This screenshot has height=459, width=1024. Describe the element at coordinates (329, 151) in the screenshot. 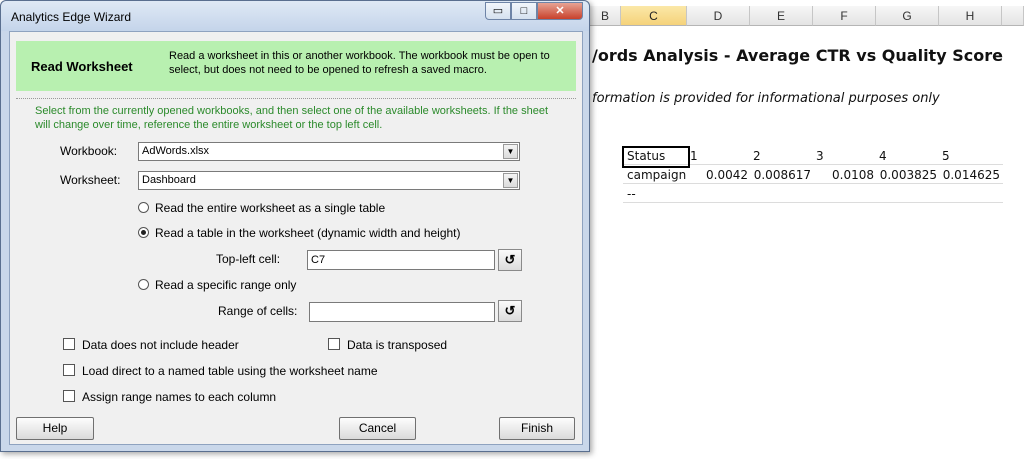

I see `workbook-select: AdWords.xlsx ▼` at that location.